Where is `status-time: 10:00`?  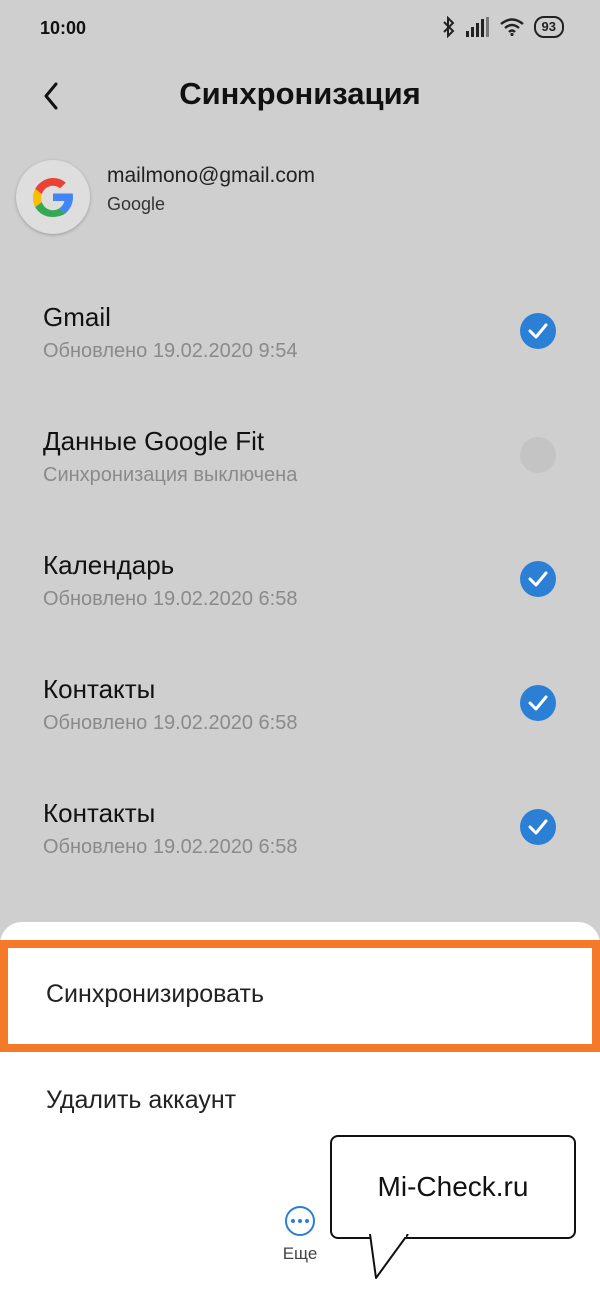 status-time: 10:00 is located at coordinates (63, 28).